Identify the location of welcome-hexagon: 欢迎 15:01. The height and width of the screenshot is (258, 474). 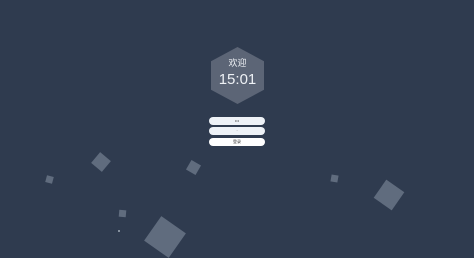
(237, 75).